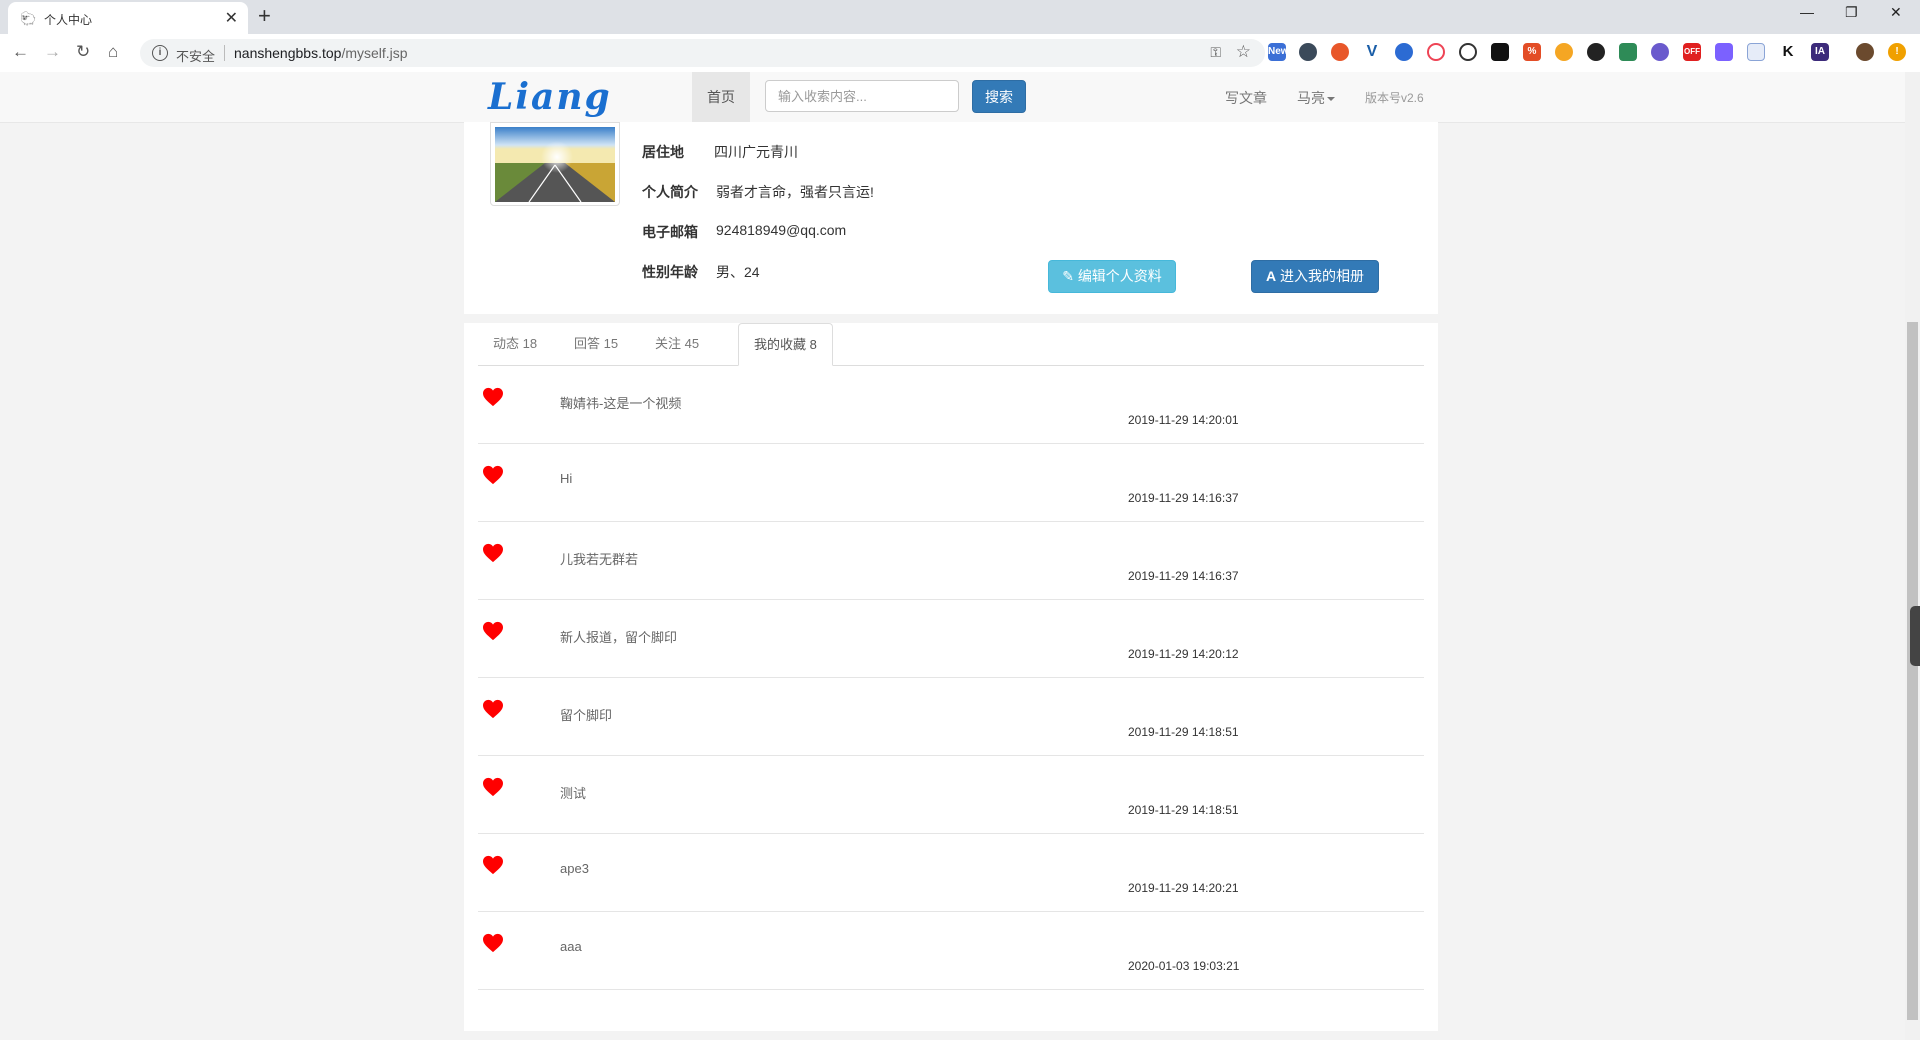 This screenshot has width=1920, height=1040. I want to click on pencil-icon: ✎, so click(1068, 276).